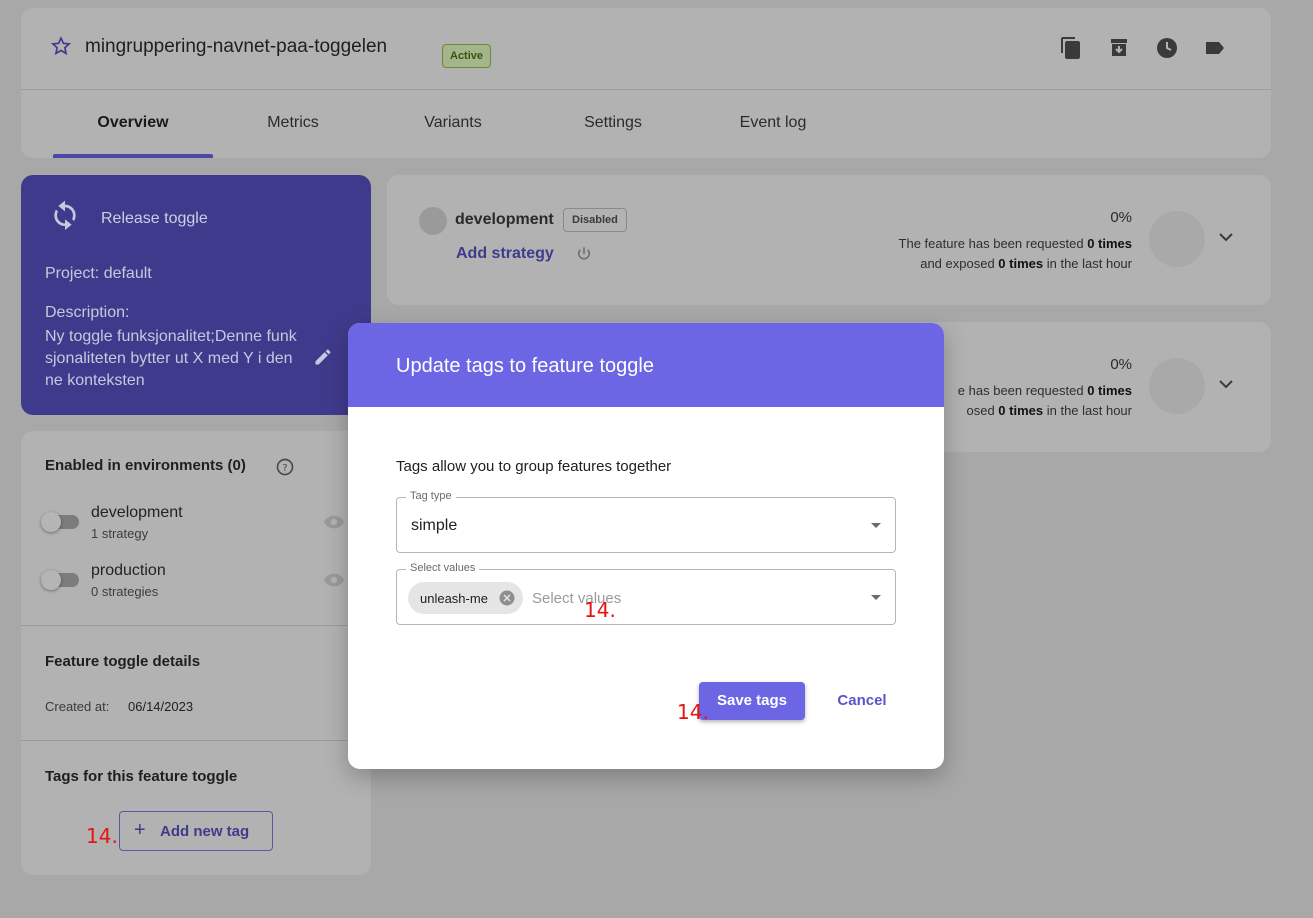 The width and height of the screenshot is (1313, 918). Describe the element at coordinates (595, 220) in the screenshot. I see `disabled-badge: Disabled` at that location.